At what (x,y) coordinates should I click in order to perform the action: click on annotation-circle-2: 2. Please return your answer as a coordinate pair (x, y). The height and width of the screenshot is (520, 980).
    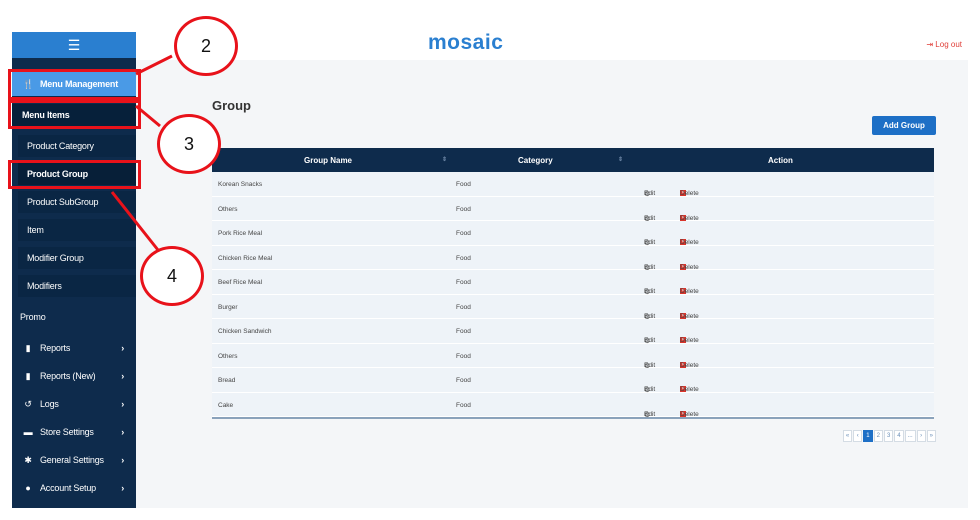
    Looking at the image, I should click on (206, 46).